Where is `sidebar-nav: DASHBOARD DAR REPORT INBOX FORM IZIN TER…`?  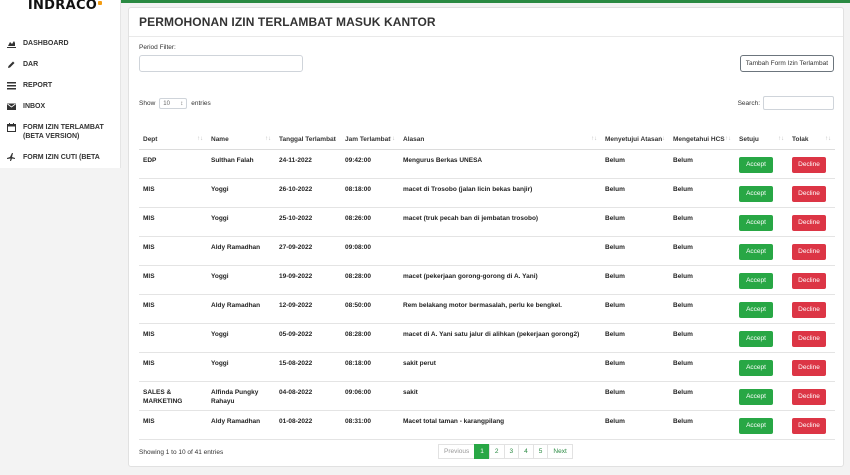 sidebar-nav: DASHBOARD DAR REPORT INBOX FORM IZIN TER… is located at coordinates (60, 101).